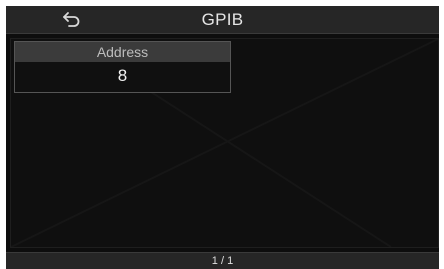 The image size is (444, 269). I want to click on page-indicator: 1 / 1, so click(222, 261).